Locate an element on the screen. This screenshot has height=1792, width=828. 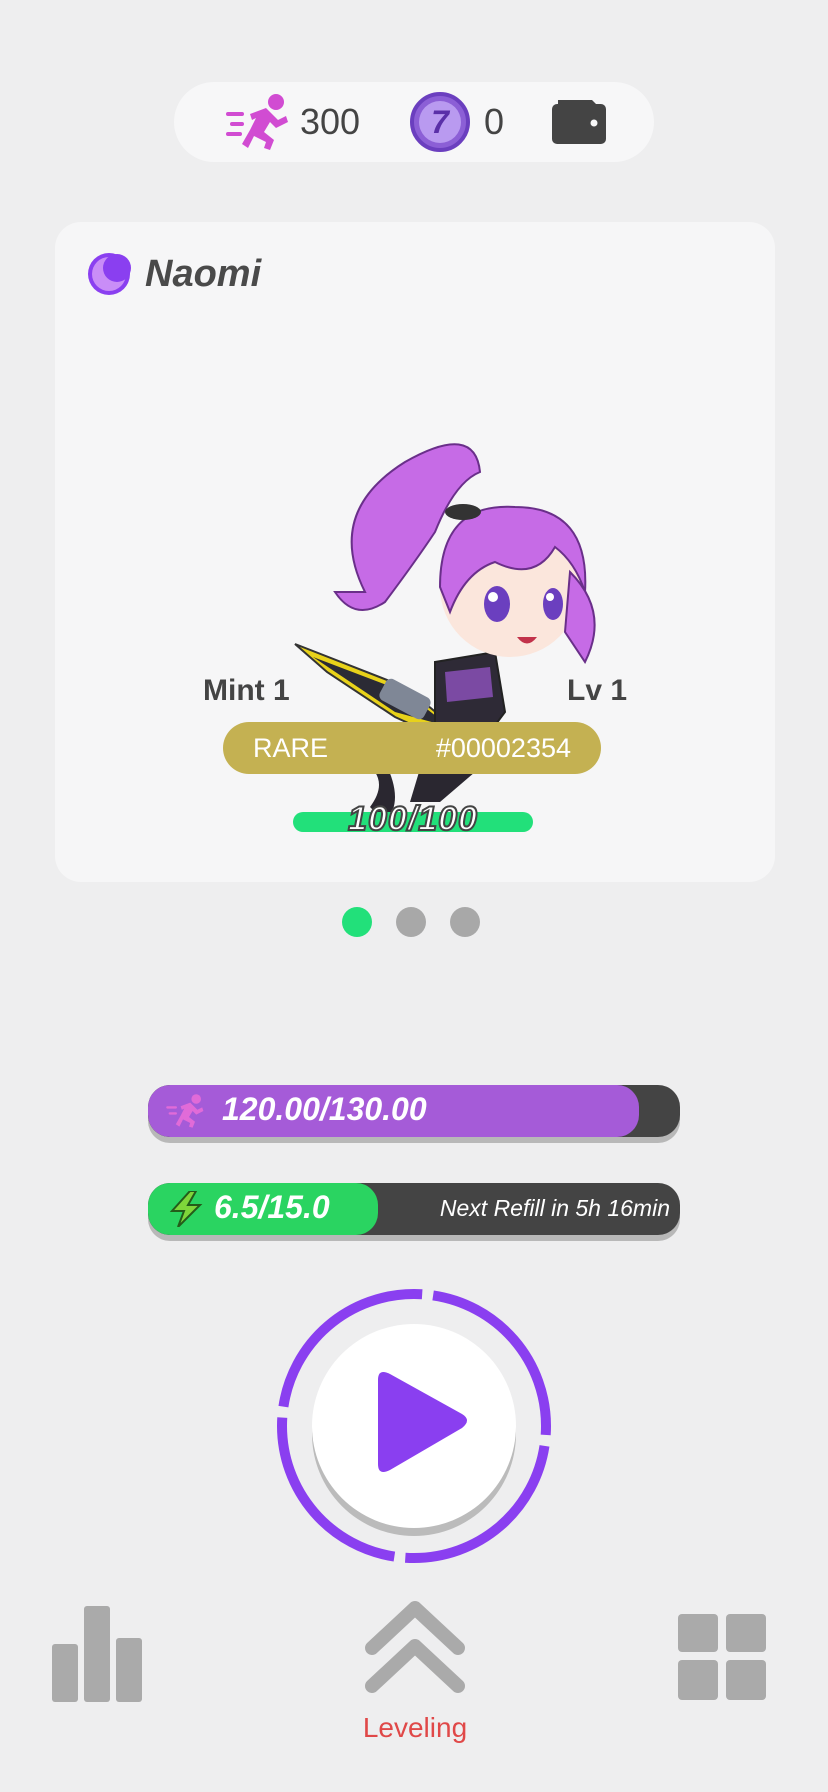
grid-icon is located at coordinates (722, 1657).